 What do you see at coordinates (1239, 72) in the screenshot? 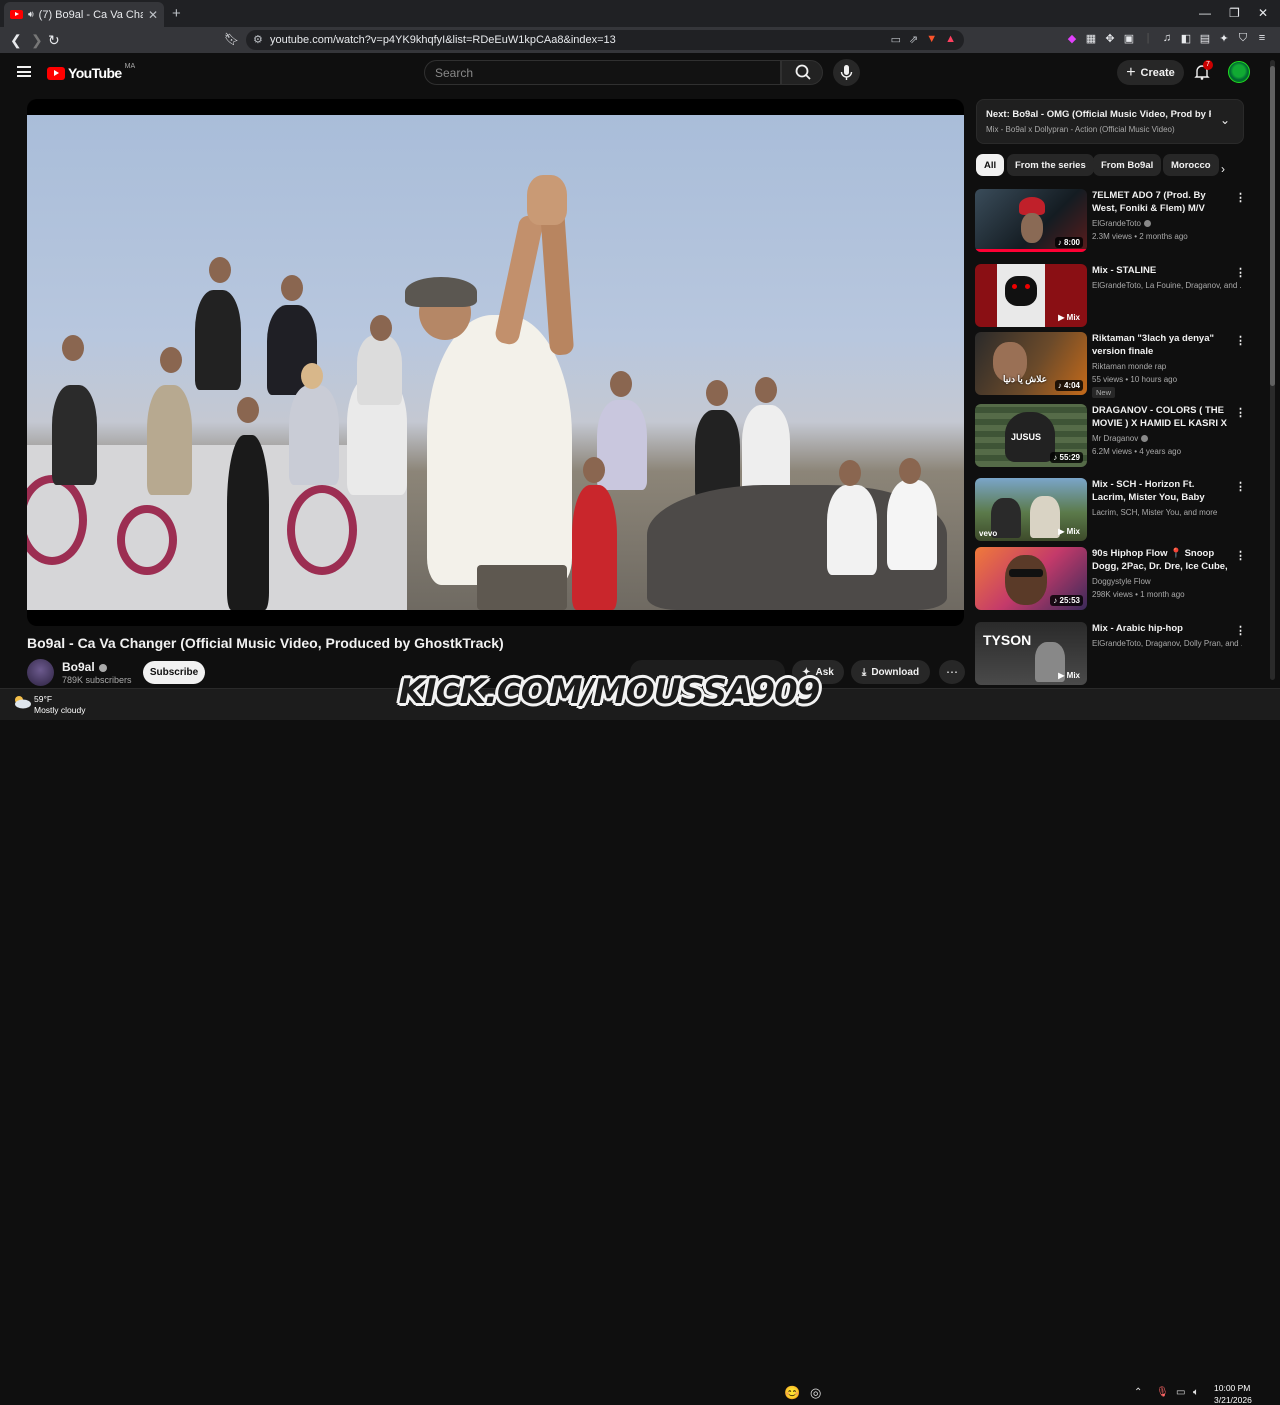
I see `account-avatar` at bounding box center [1239, 72].